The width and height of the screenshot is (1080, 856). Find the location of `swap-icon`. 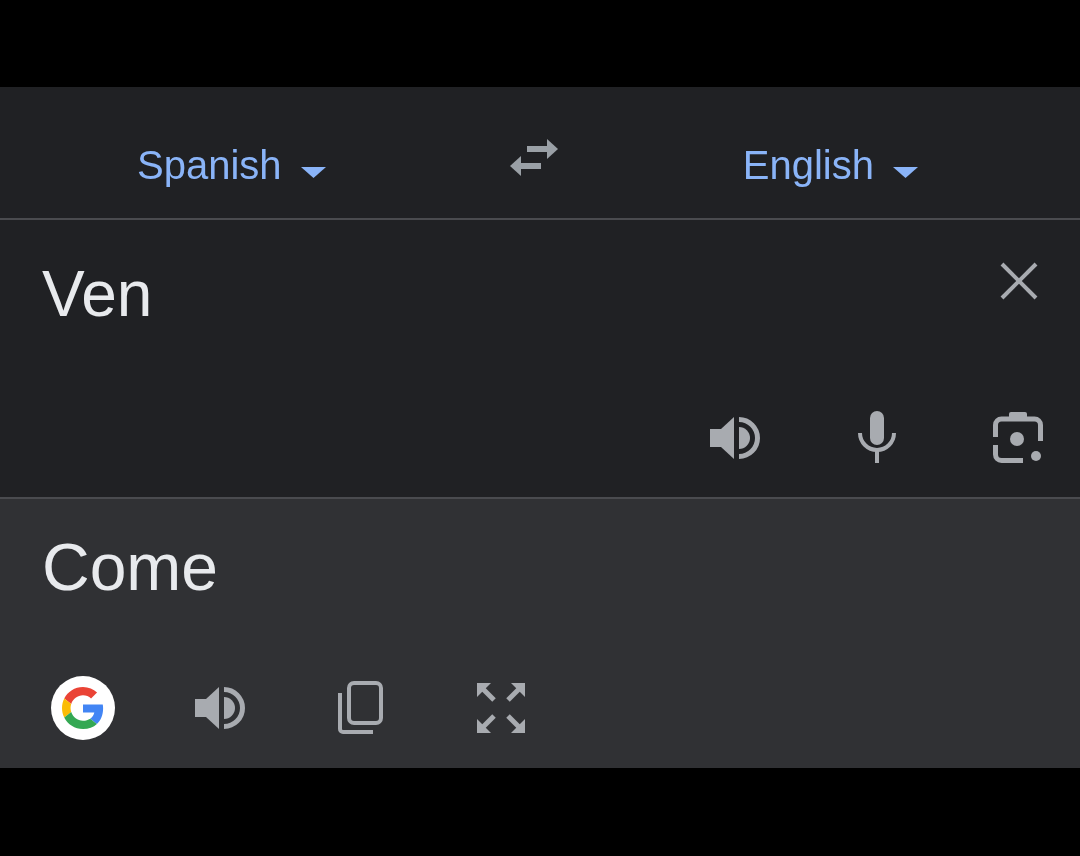

swap-icon is located at coordinates (534, 157).